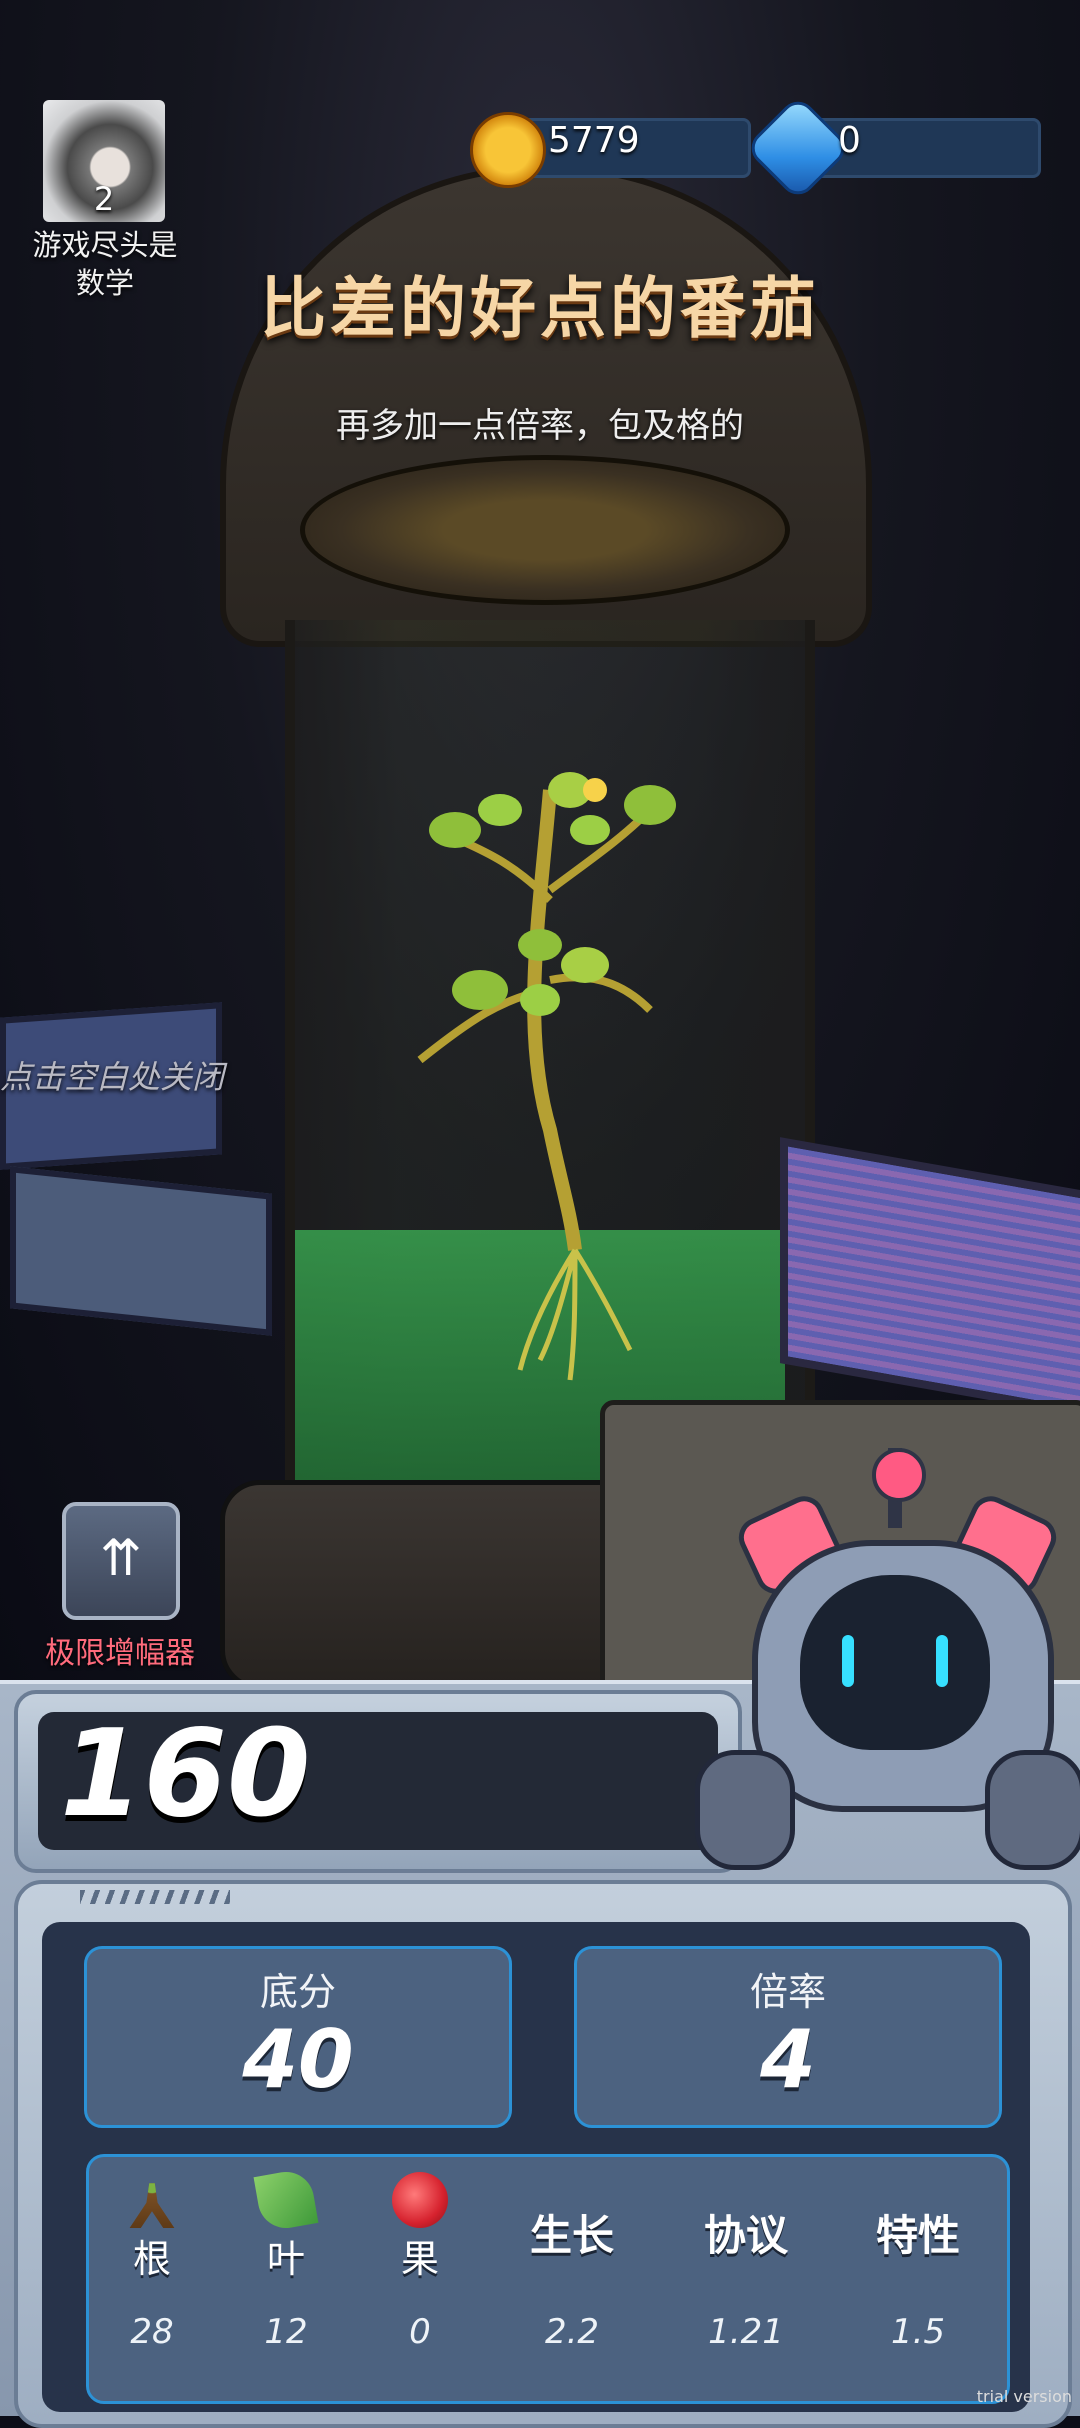  Describe the element at coordinates (917, 2235) in the screenshot. I see `attribute-trait-name: 特性` at that location.